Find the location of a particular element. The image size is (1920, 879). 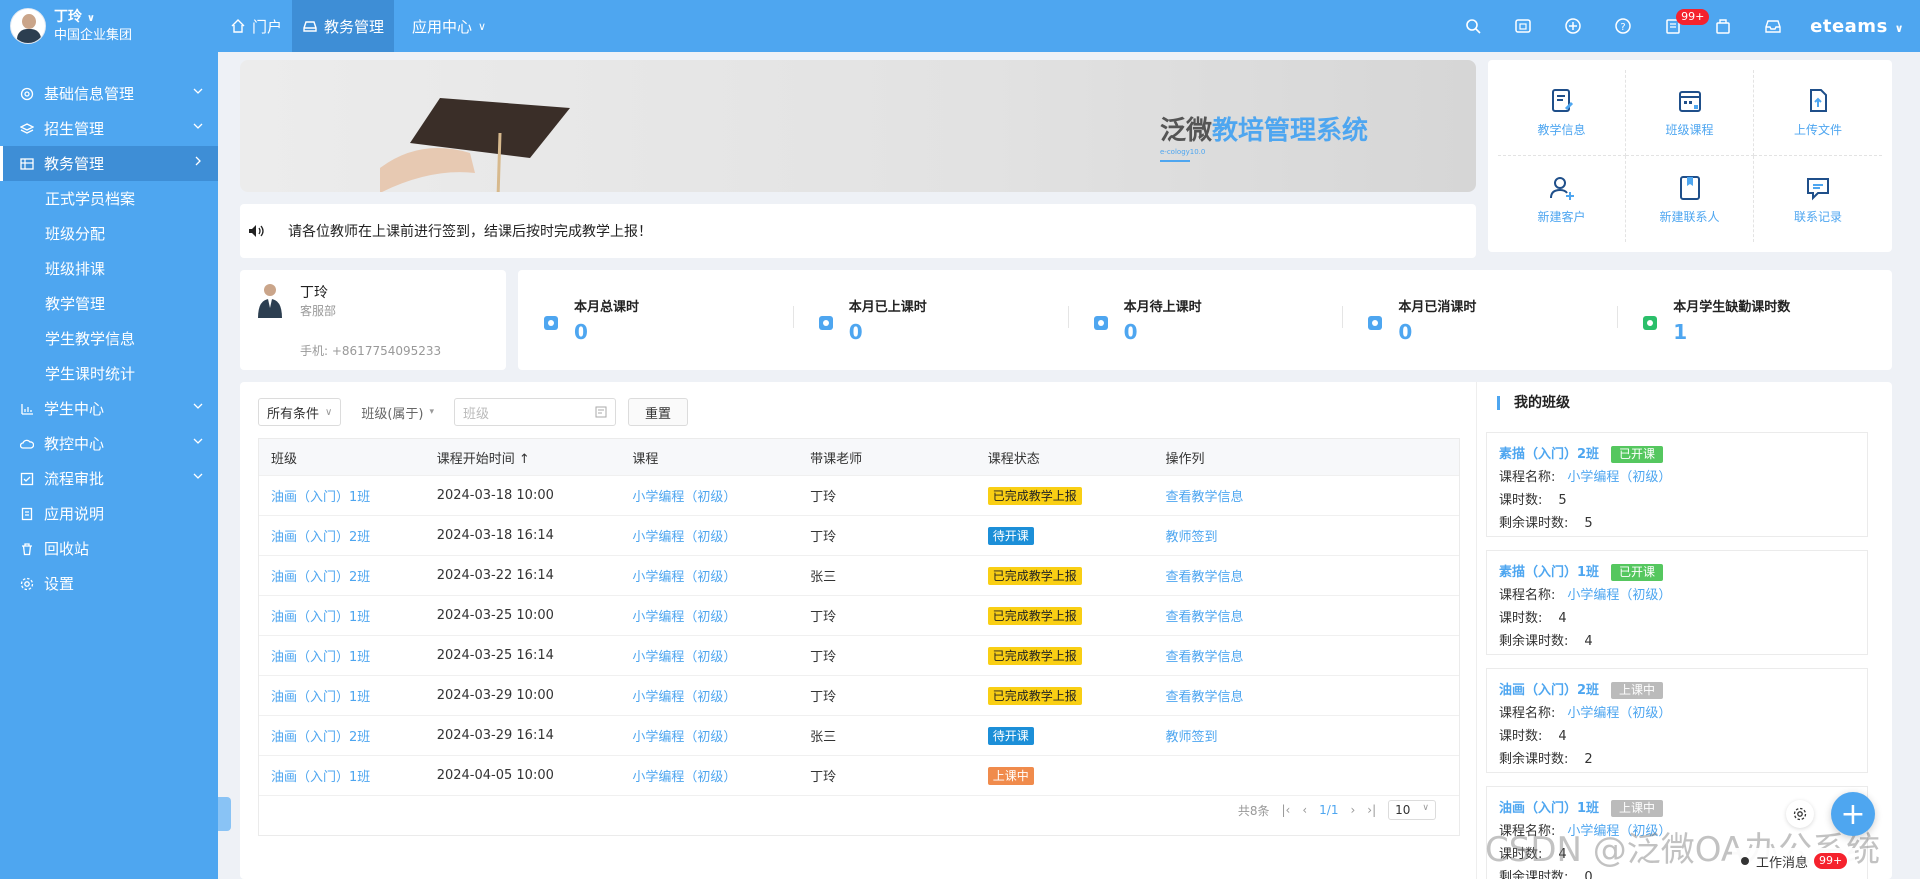

teacher-cell: 丁玲 is located at coordinates (823, 497).